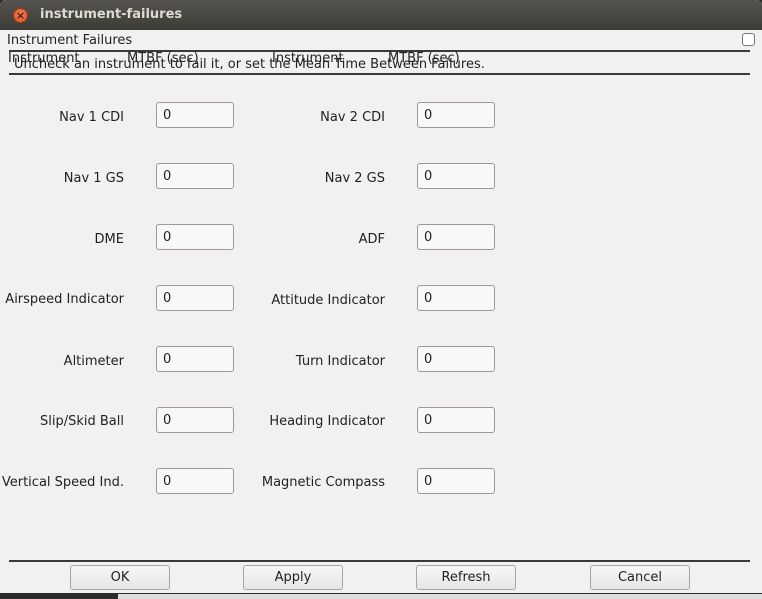 The image size is (762, 599). I want to click on label-nav1-gs: Nav 1 GS, so click(93, 178).